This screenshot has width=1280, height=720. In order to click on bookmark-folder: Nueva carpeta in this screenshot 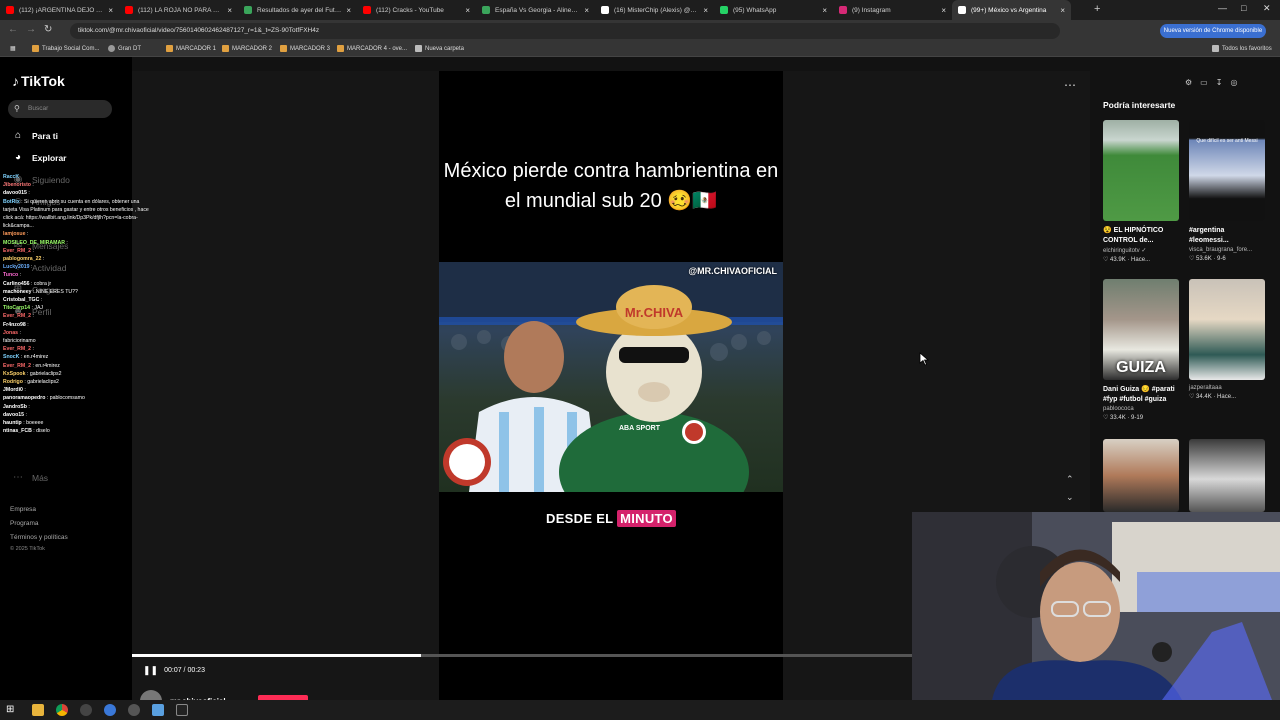, I will do `click(439, 48)`.